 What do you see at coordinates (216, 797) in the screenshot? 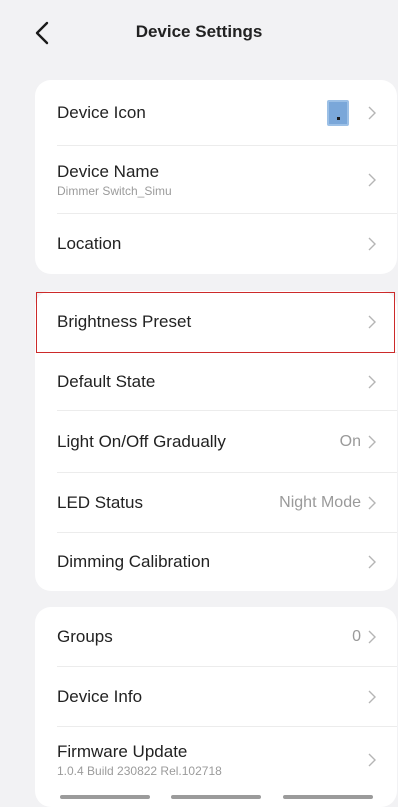
I see `bottom-nav-indicator-center` at bounding box center [216, 797].